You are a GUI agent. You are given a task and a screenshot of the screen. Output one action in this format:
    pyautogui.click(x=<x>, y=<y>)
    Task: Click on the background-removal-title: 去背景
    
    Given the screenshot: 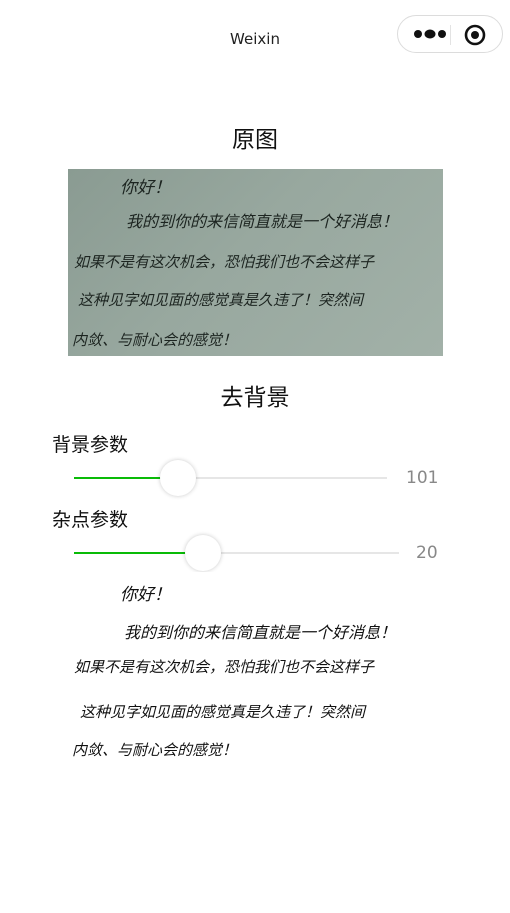 What is the action you would take?
    pyautogui.click(x=255, y=398)
    